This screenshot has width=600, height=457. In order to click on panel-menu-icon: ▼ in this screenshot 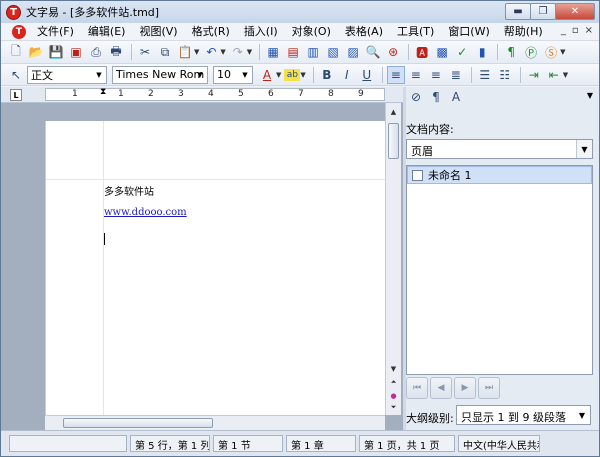, I will do `click(590, 95)`.